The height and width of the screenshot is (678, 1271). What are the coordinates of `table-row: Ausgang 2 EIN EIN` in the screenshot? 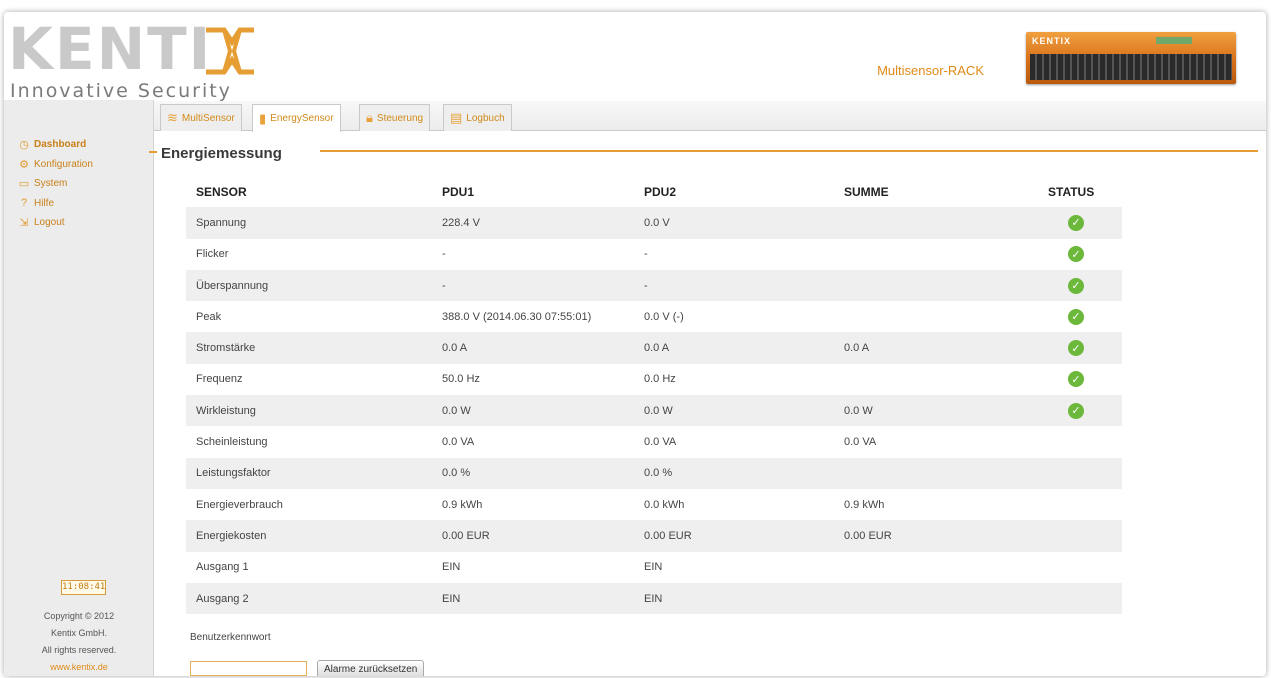 It's located at (654, 598).